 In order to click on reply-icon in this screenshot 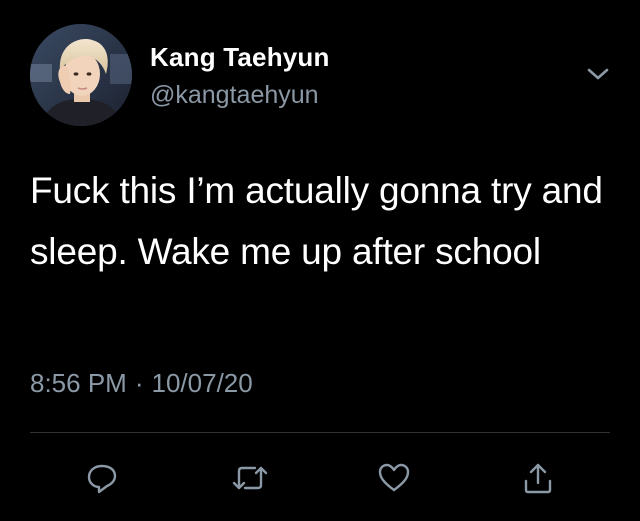, I will do `click(102, 479)`.